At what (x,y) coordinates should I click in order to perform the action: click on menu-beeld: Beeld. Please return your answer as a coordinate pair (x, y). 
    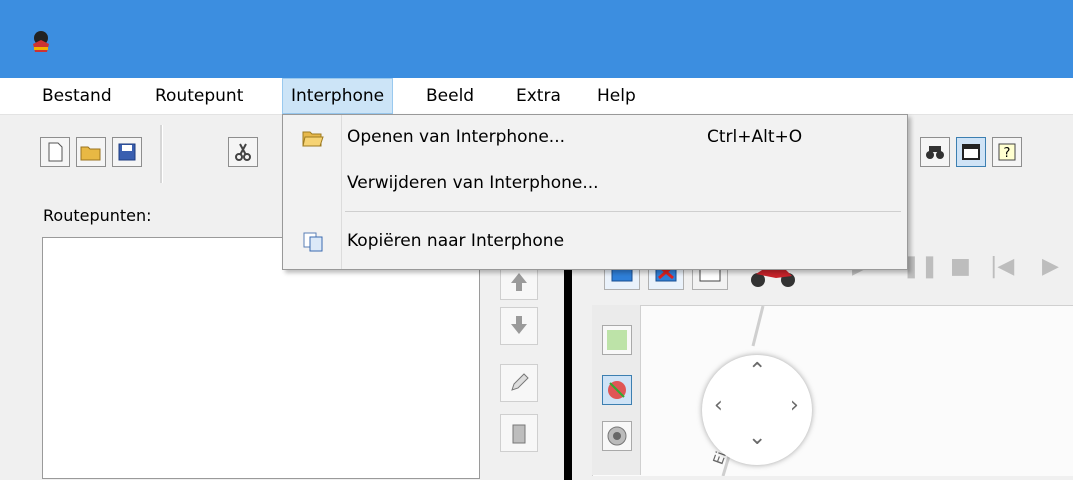
    Looking at the image, I should click on (450, 96).